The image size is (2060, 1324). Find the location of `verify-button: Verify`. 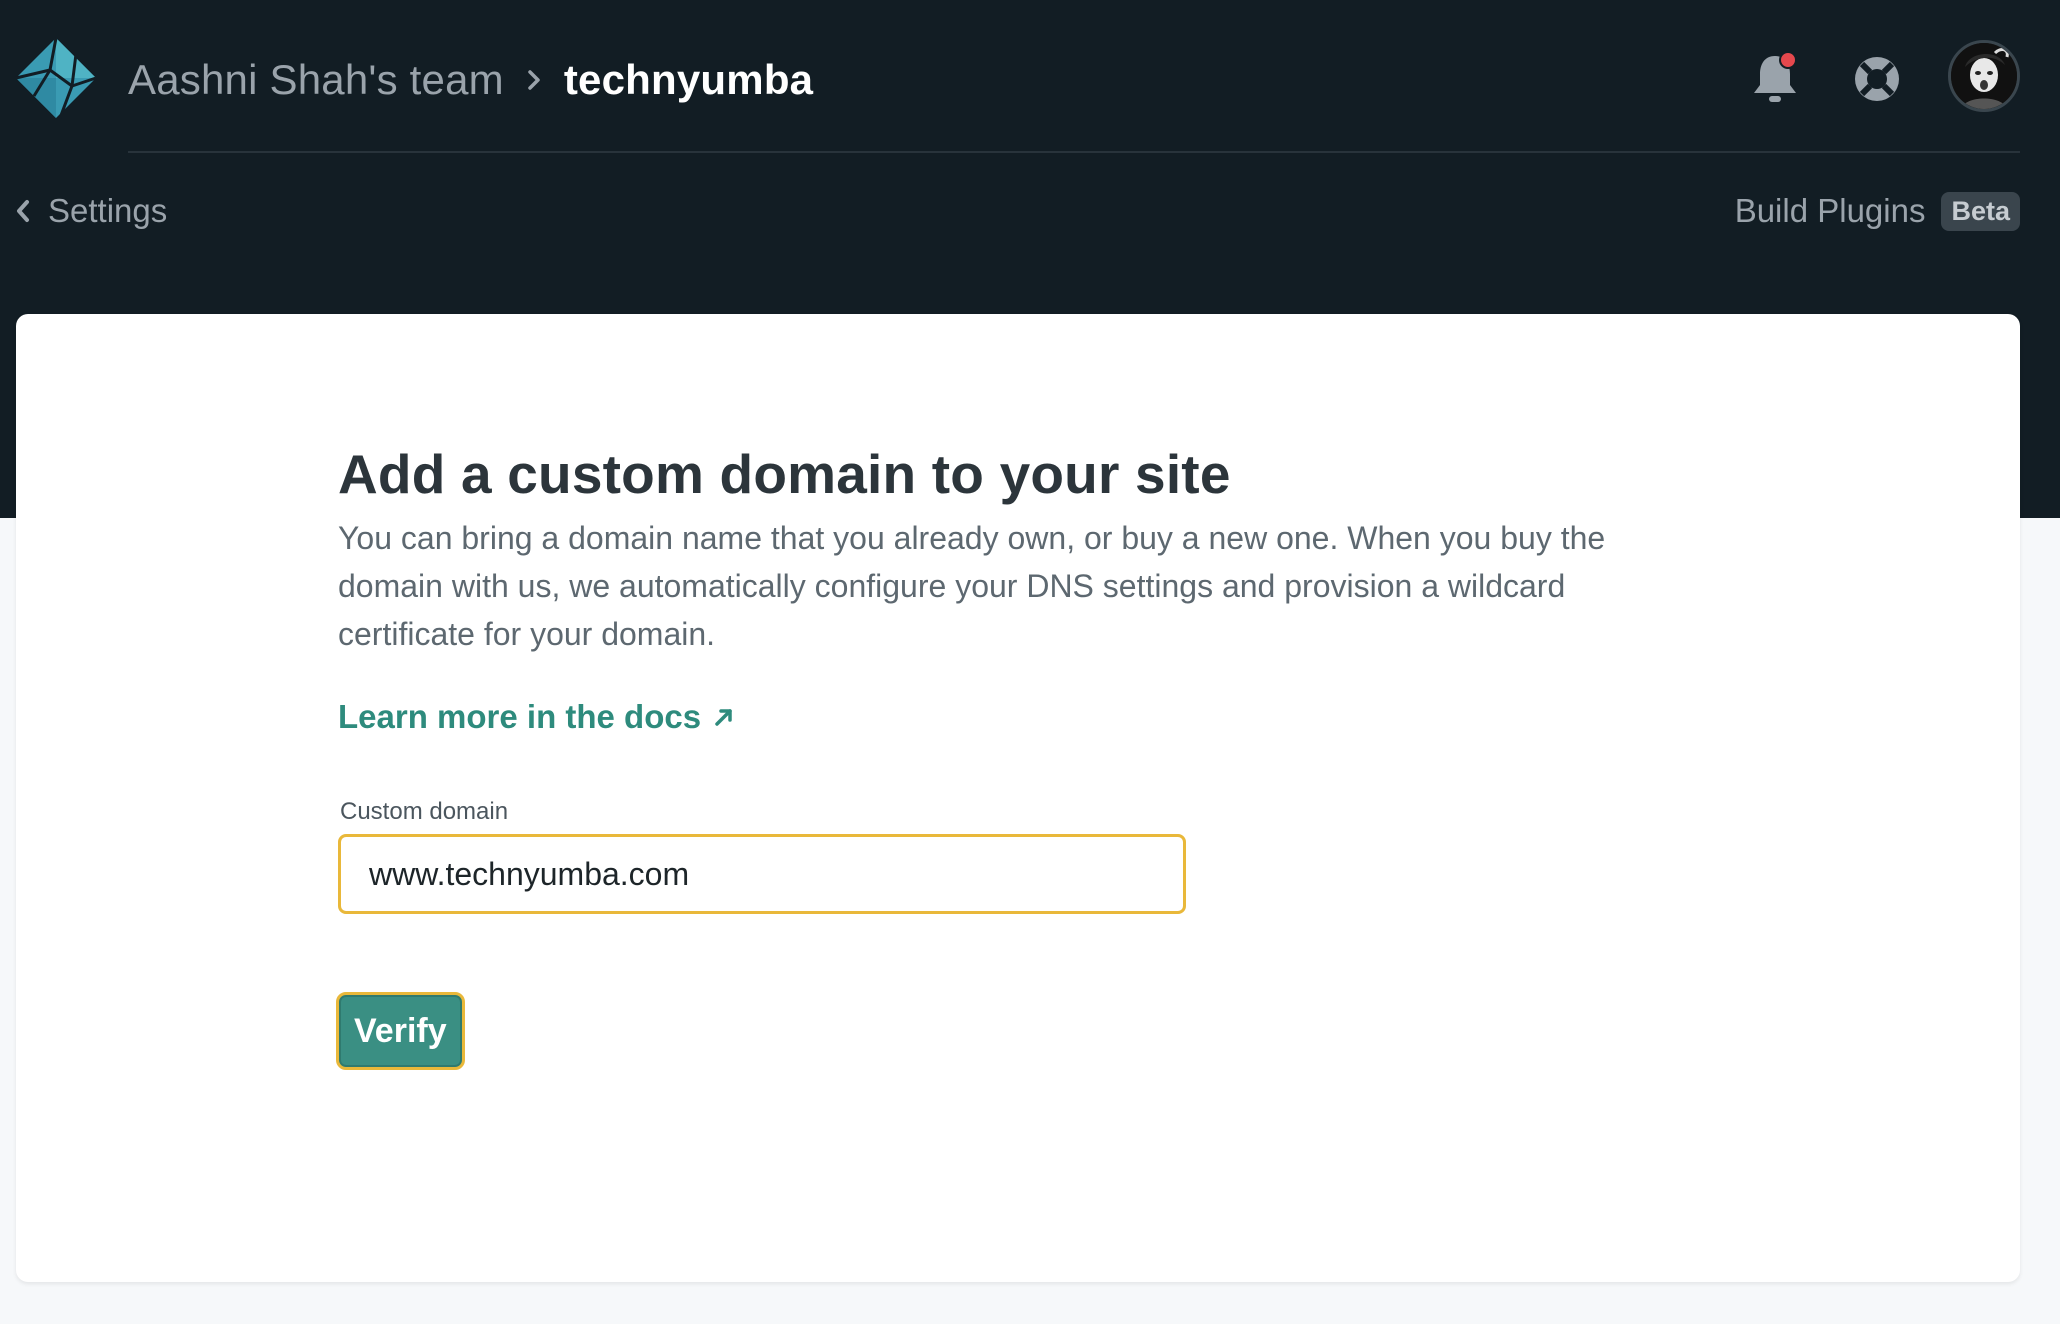

verify-button: Verify is located at coordinates (400, 1031).